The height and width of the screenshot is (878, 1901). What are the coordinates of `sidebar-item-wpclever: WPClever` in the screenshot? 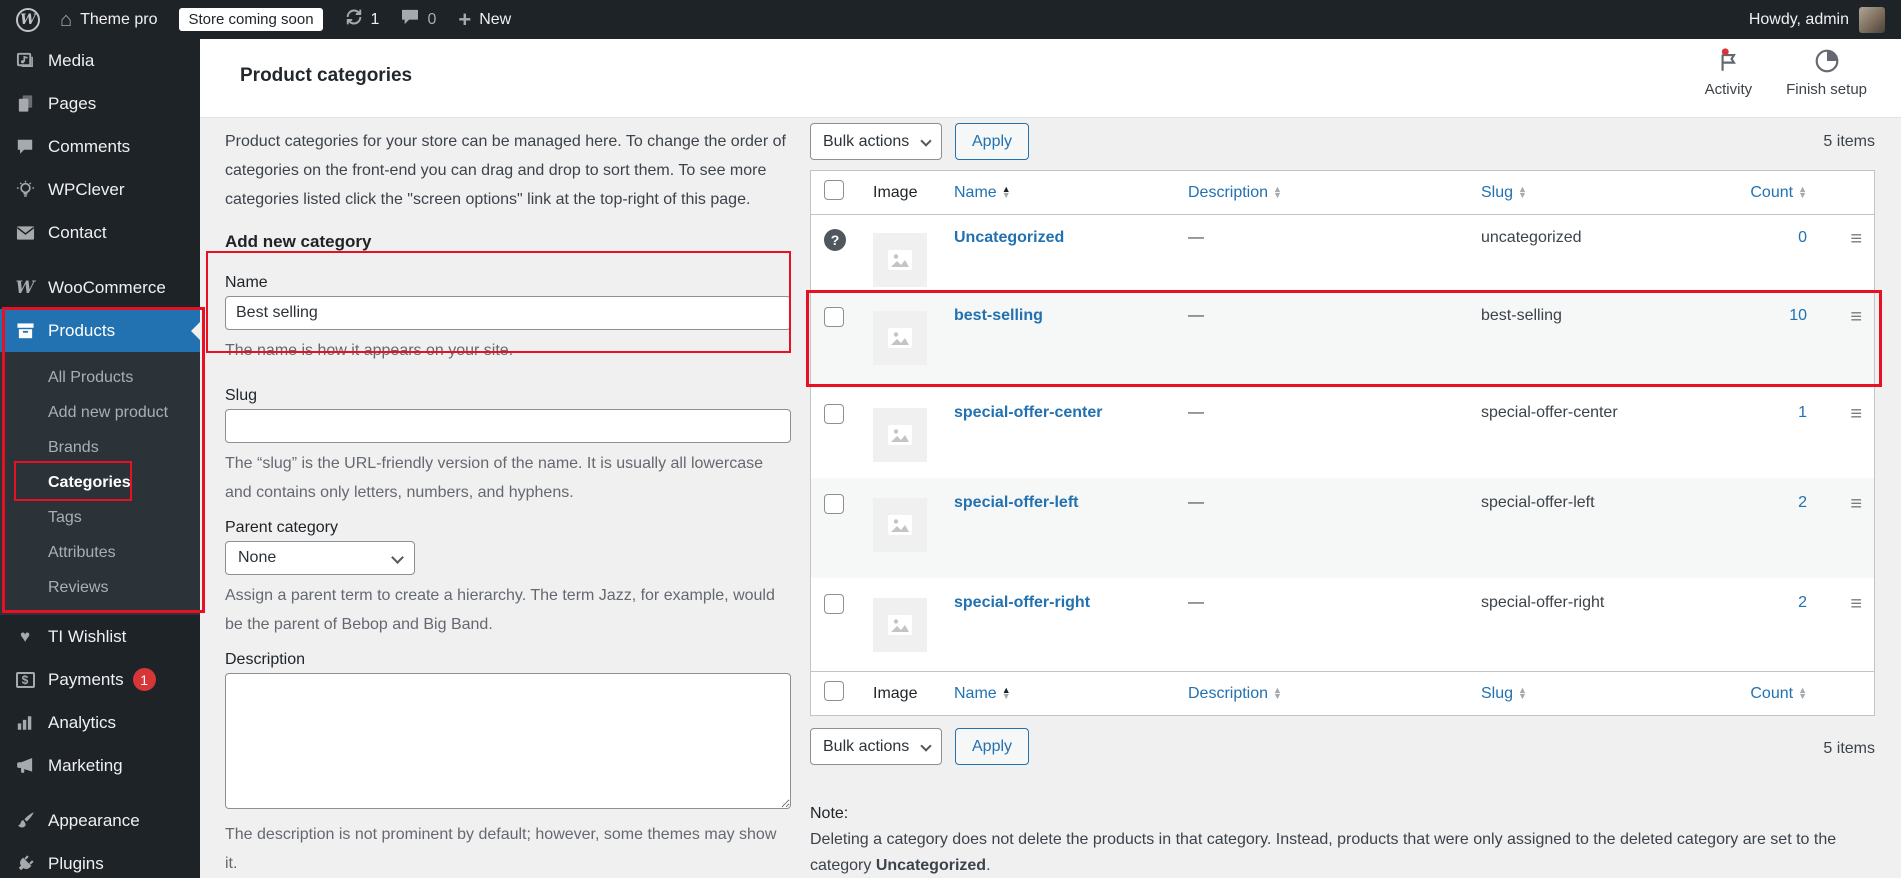 It's located at (100, 189).